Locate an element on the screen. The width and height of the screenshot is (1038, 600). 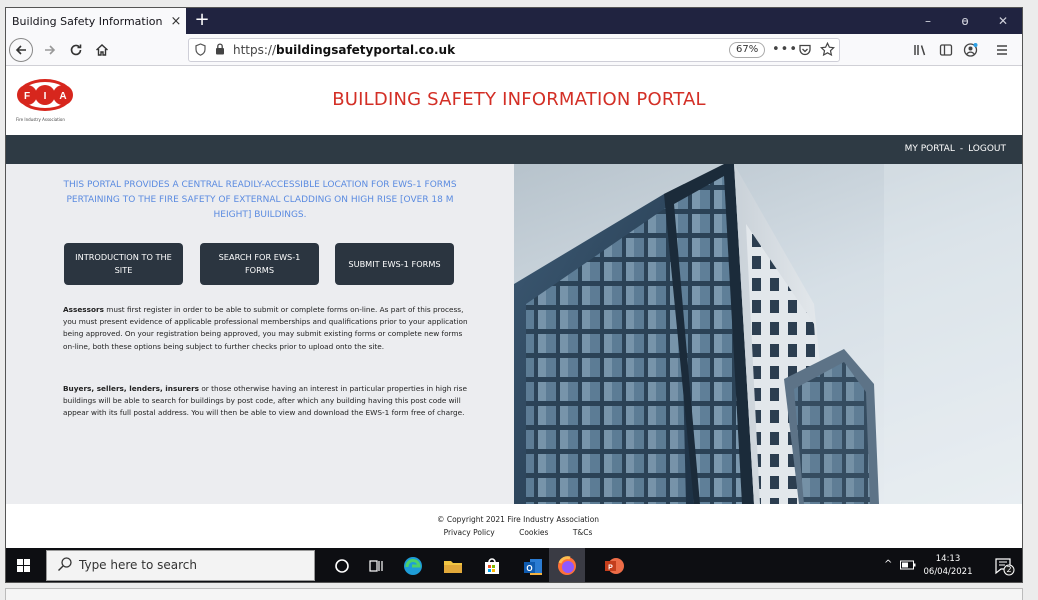
firefox-icon is located at coordinates (567, 565).